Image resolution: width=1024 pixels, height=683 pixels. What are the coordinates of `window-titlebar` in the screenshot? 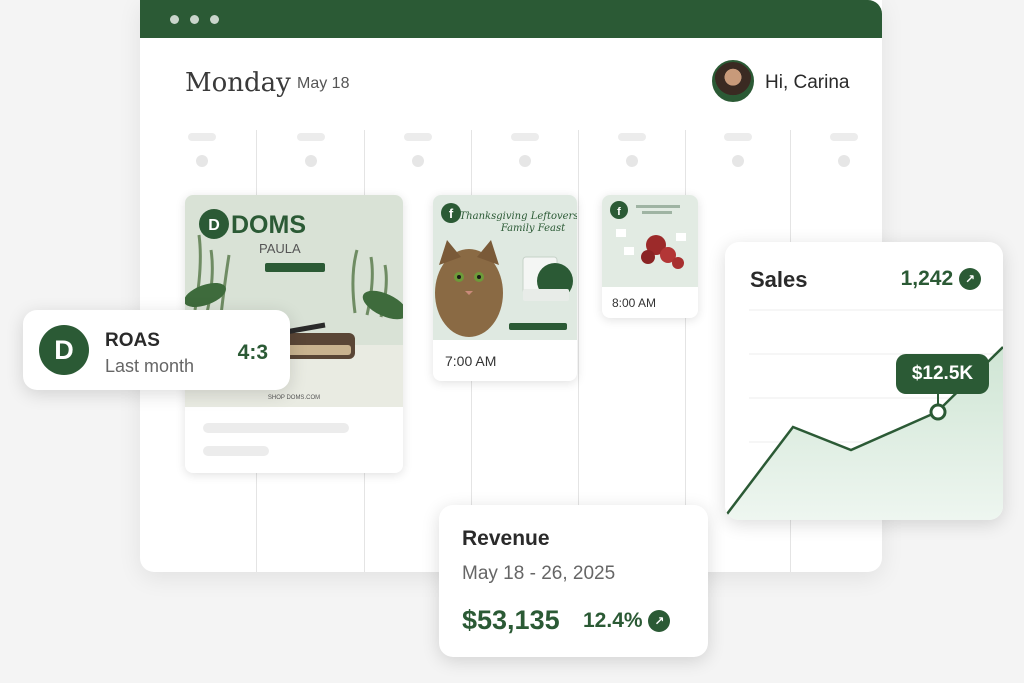 It's located at (511, 19).